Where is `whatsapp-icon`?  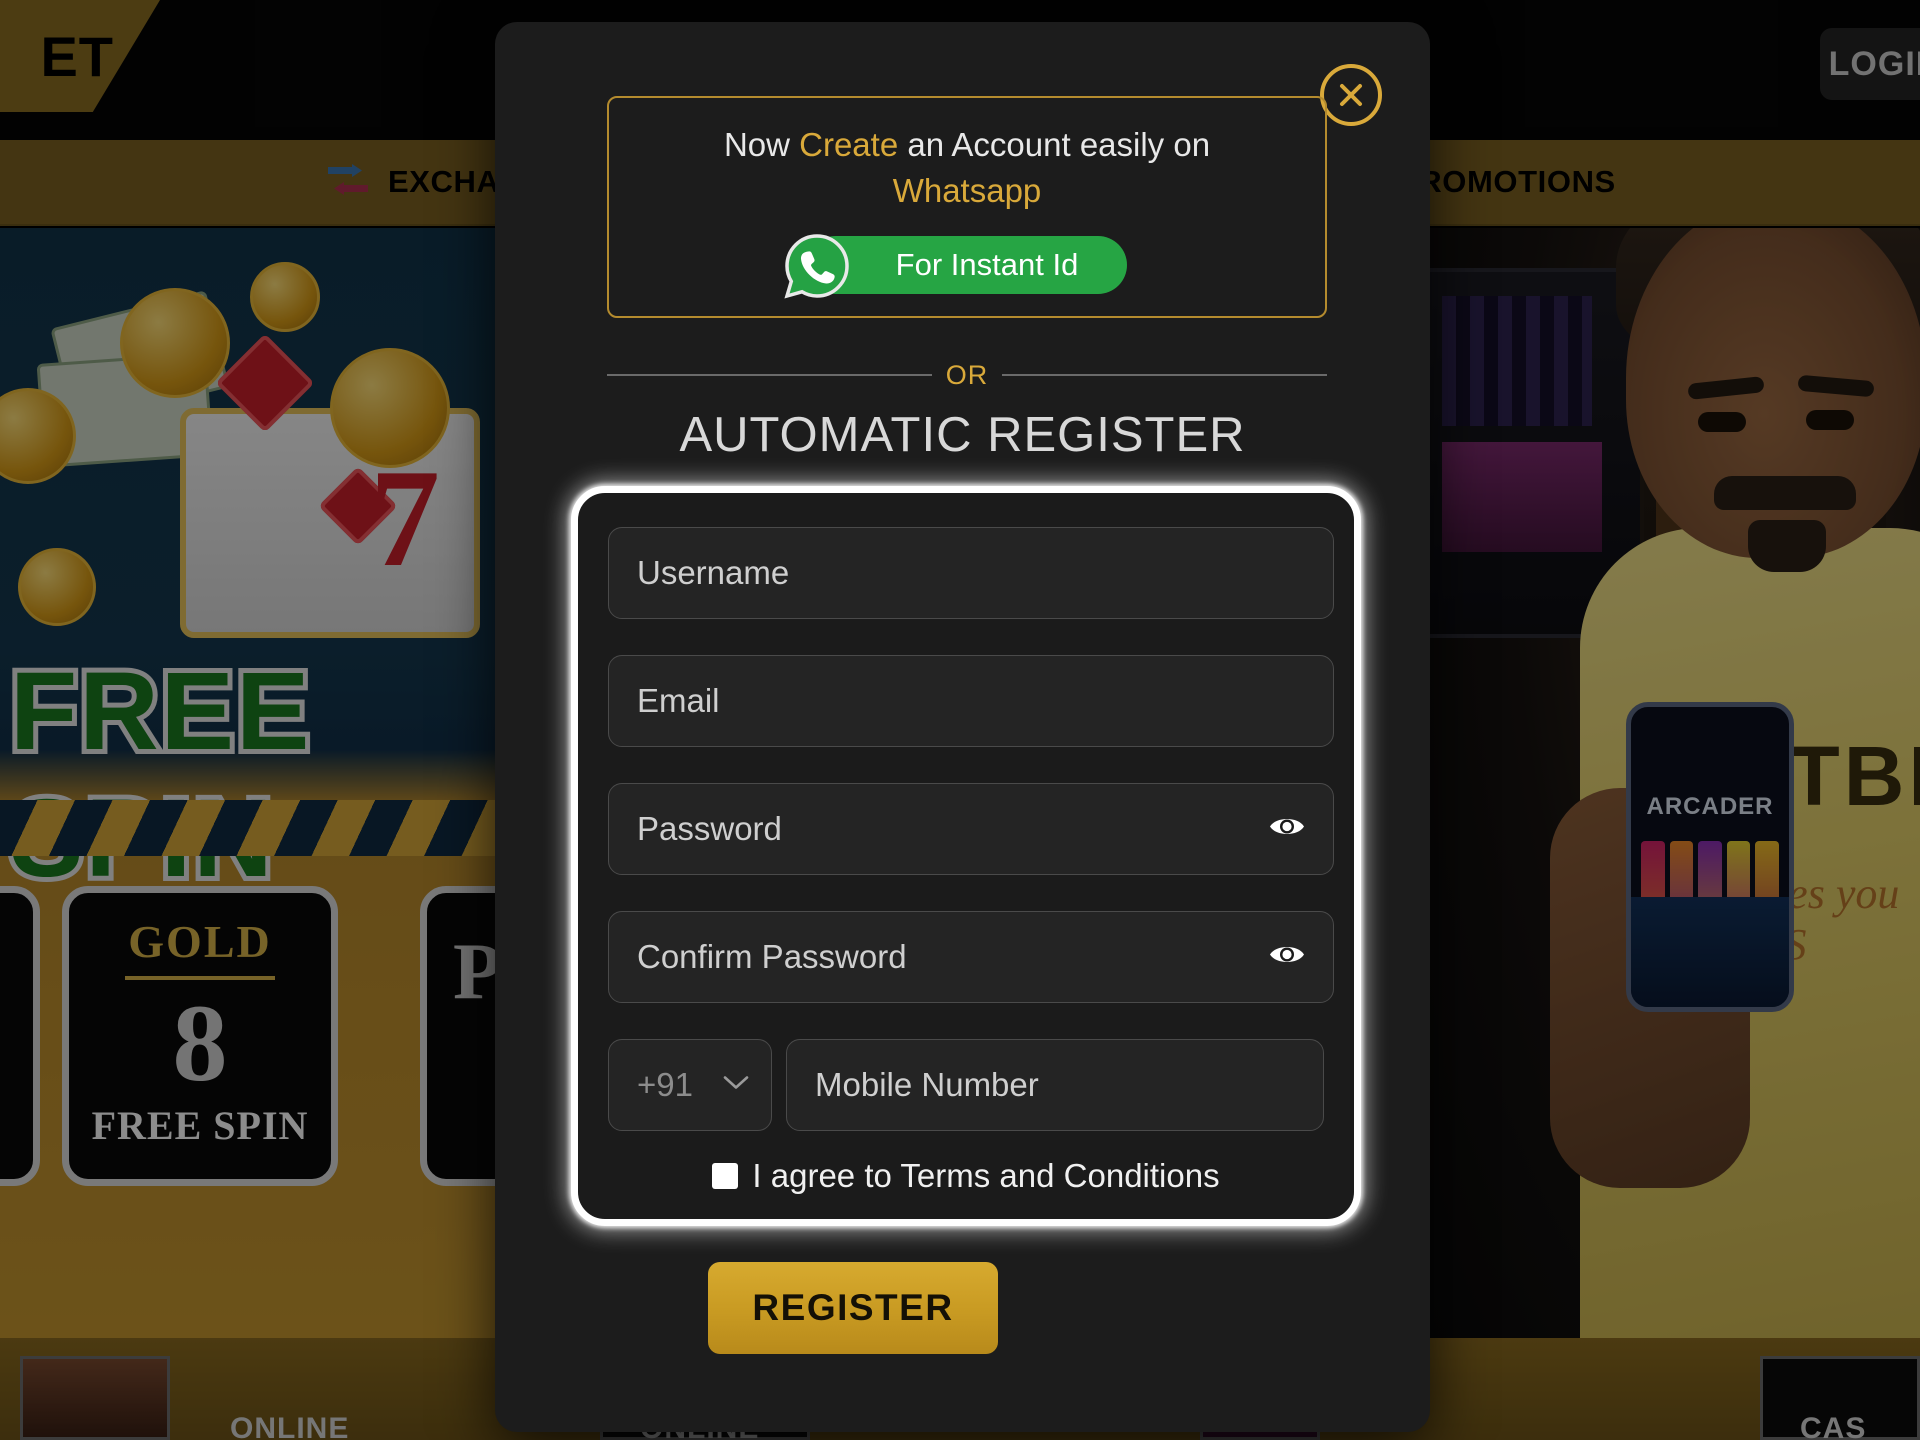 whatsapp-icon is located at coordinates (817, 266).